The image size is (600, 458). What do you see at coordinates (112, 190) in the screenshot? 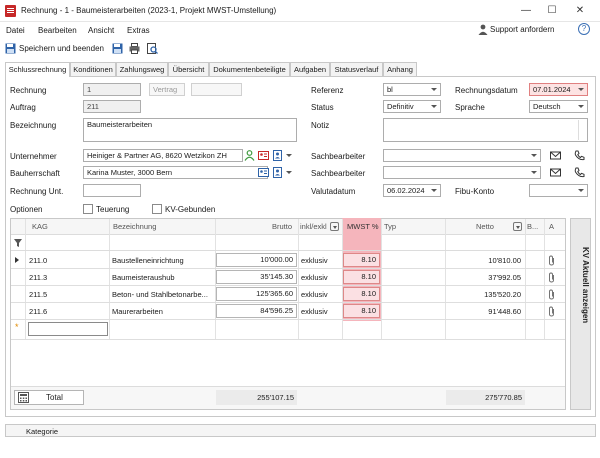
I see `rechnung-unt-field` at bounding box center [112, 190].